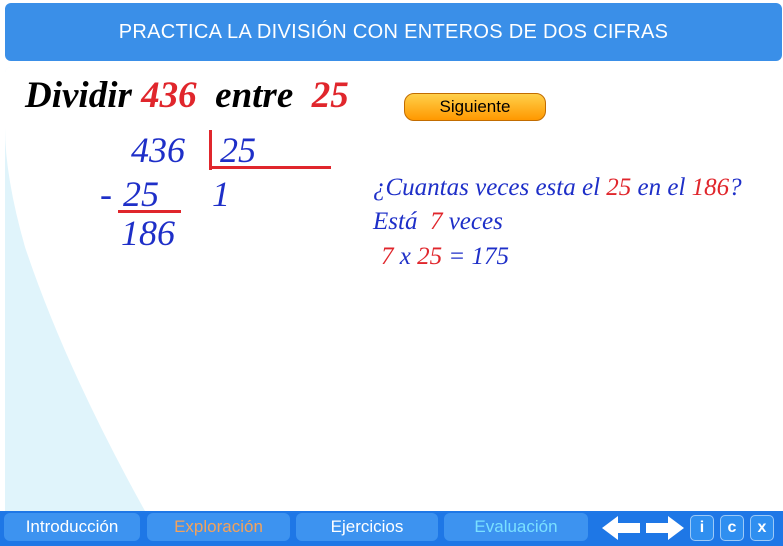 This screenshot has width=783, height=546. I want to click on word-between: entre, so click(254, 95).